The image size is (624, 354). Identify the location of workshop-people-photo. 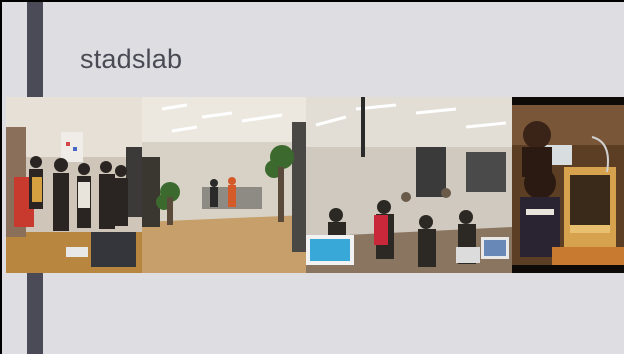
(74, 185).